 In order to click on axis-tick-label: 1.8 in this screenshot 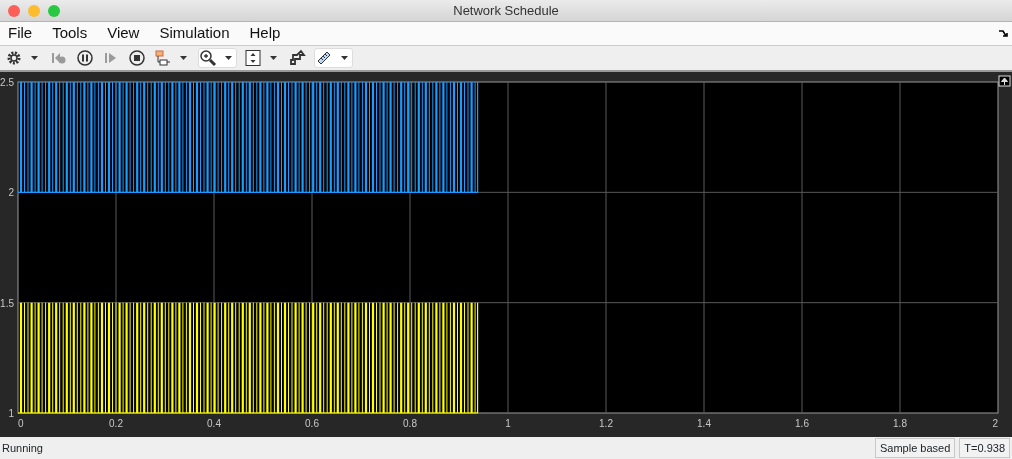, I will do `click(900, 423)`.